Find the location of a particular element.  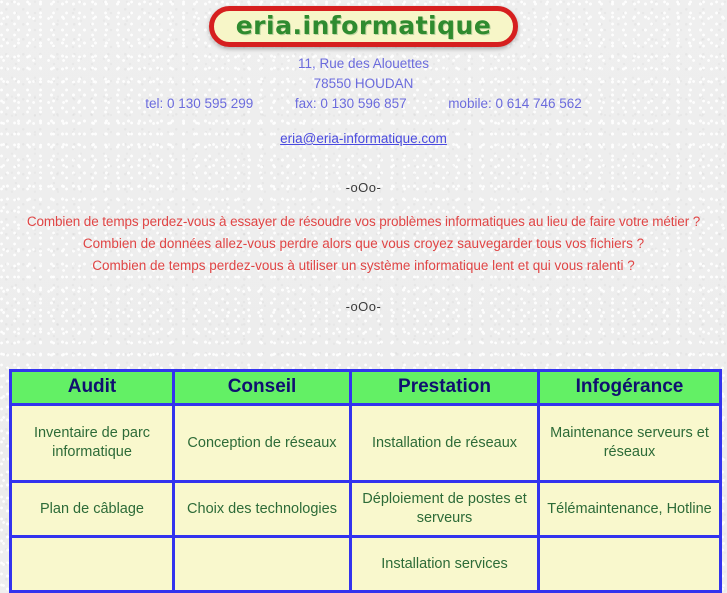

fax-number: fax: 0 130 596 857 is located at coordinates (350, 103).